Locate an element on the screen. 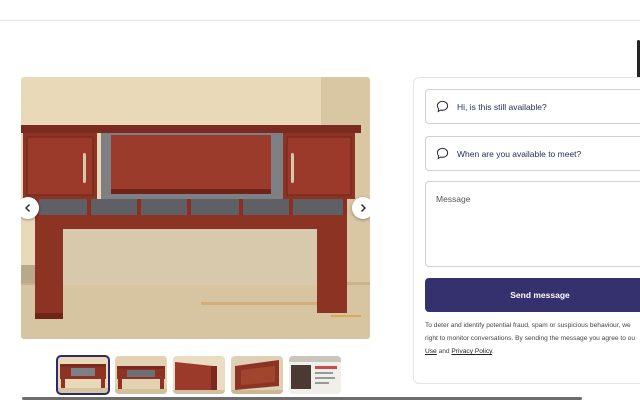 The height and width of the screenshot is (400, 640). privacy-policy-link: Privacy Policy is located at coordinates (471, 351).